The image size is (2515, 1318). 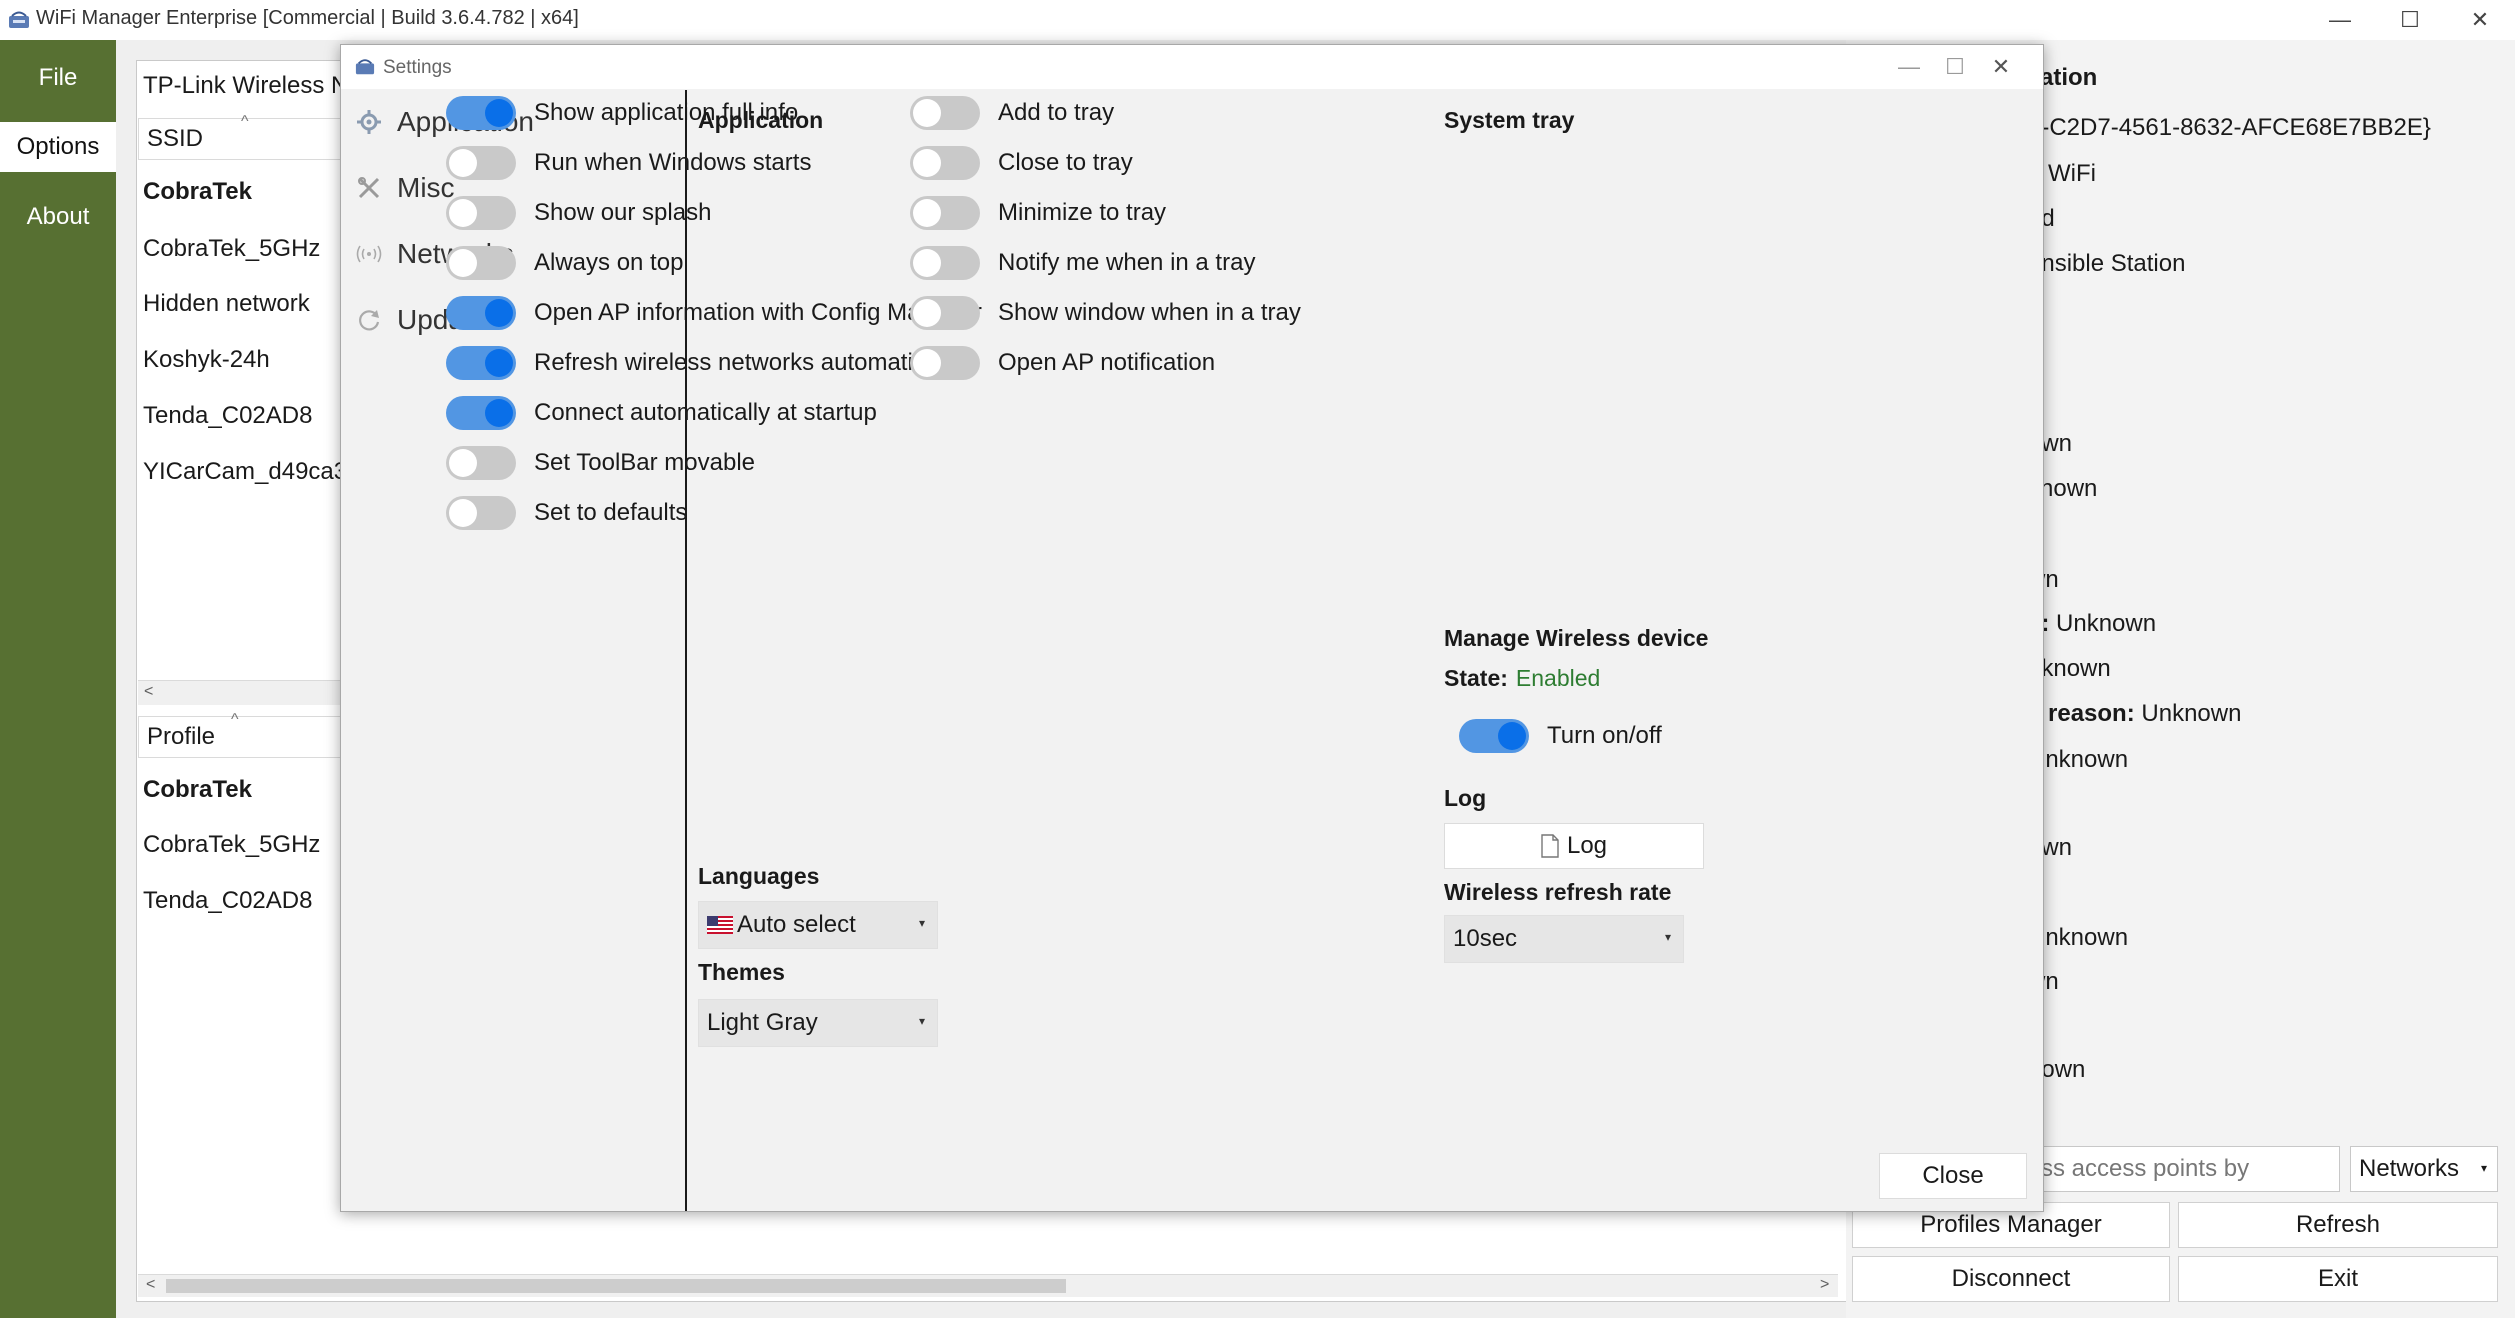 What do you see at coordinates (175, 138) in the screenshot?
I see `ssid-header-label: SSID` at bounding box center [175, 138].